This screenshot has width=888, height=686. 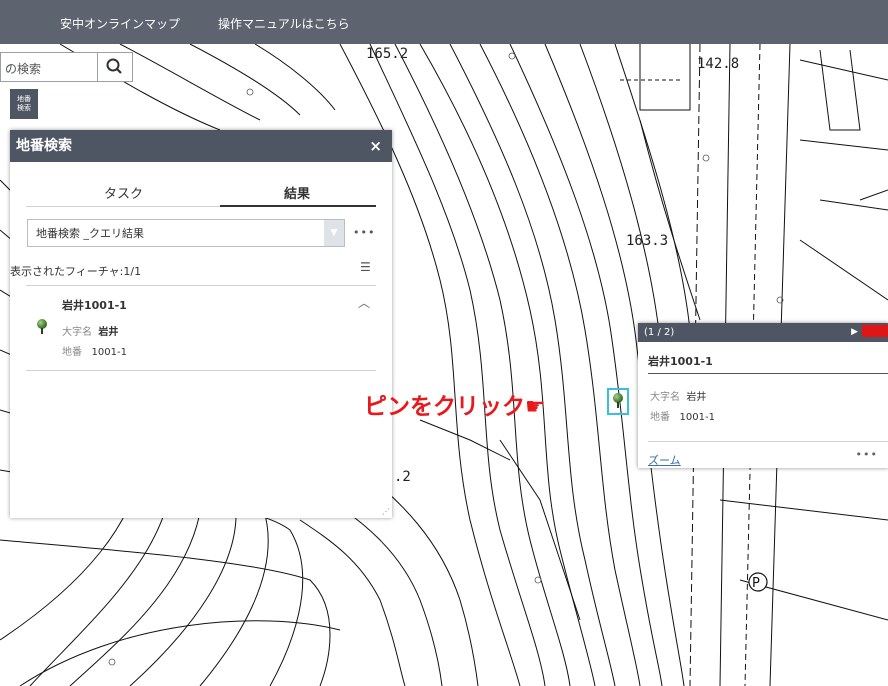 I want to click on manual-link: 操作マニュアルはこちら, so click(x=284, y=23).